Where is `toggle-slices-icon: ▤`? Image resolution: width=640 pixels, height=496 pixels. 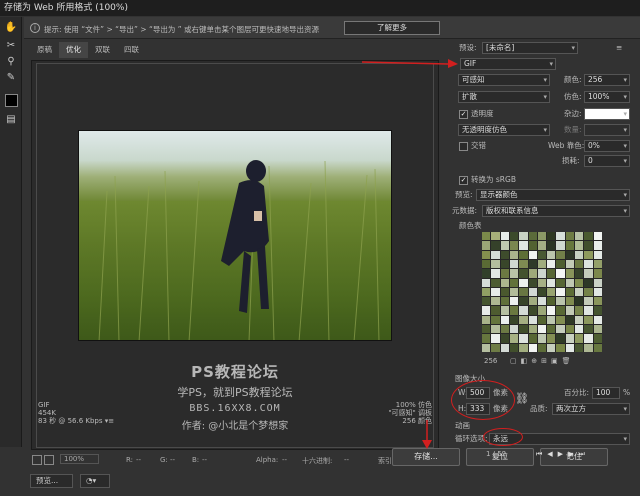
toggle-slices-icon: ▤ is located at coordinates (11, 120).